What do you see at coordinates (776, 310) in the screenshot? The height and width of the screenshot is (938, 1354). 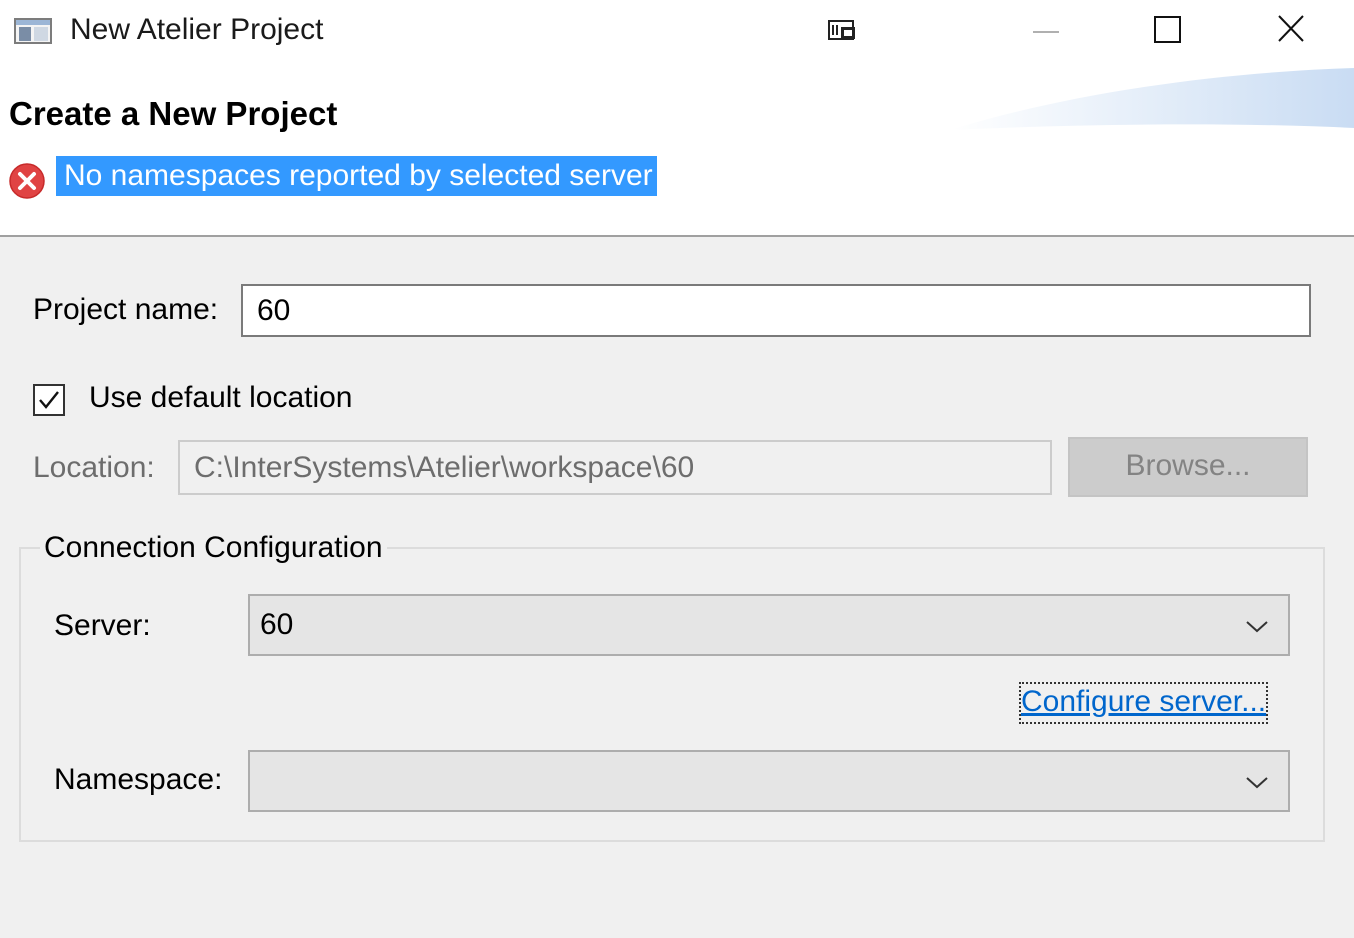 I see `project-name-field` at bounding box center [776, 310].